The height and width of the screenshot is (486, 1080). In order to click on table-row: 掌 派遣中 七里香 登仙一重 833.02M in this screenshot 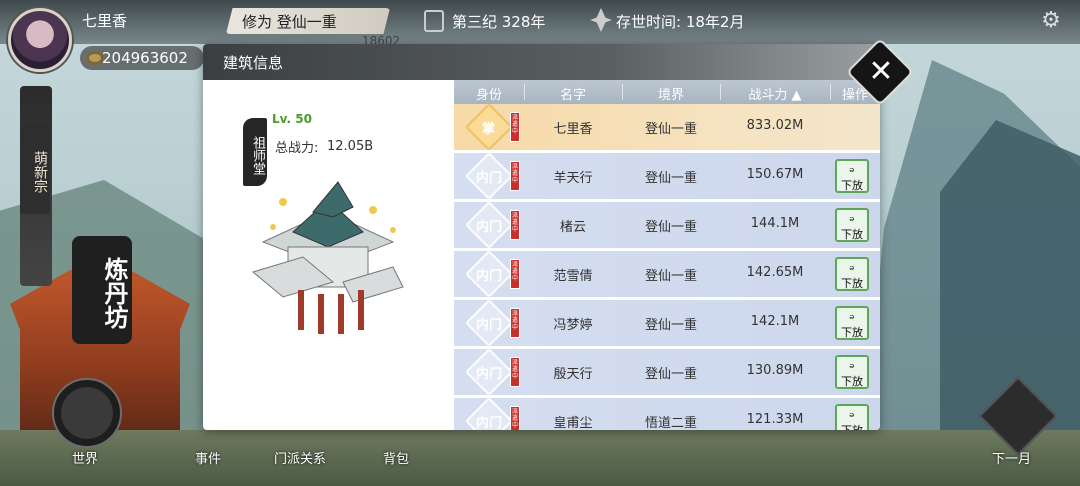, I will do `click(667, 127)`.